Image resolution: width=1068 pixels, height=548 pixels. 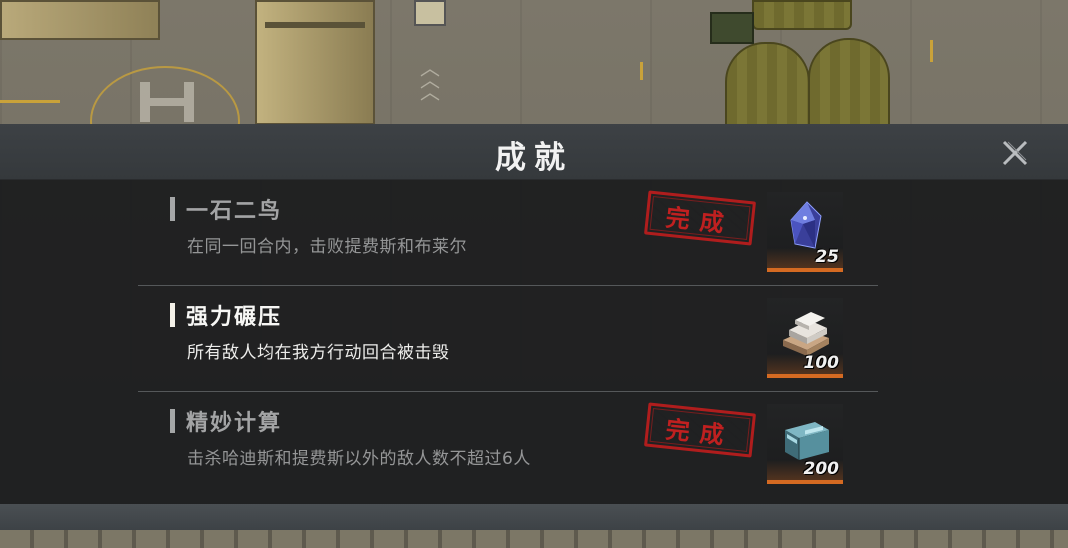 I want to click on close-icon, so click(x=1015, y=153).